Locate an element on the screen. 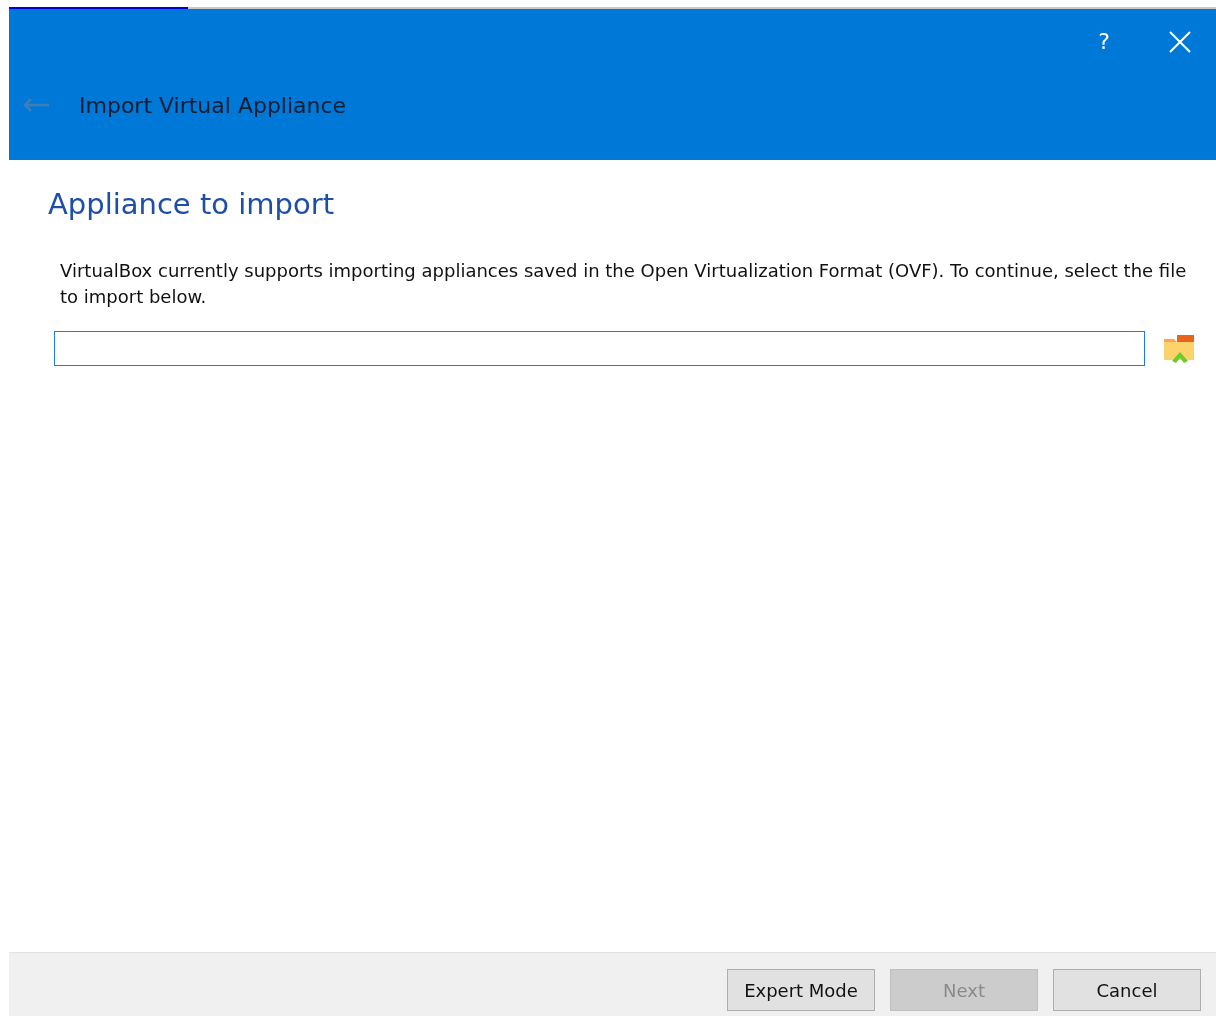 This screenshot has height=1016, width=1216. description-text: VirtualBox currently supports importing appliances saved in the Open Virtualization Format (OVF). To continue, select the file to import below. is located at coordinates (624, 284).